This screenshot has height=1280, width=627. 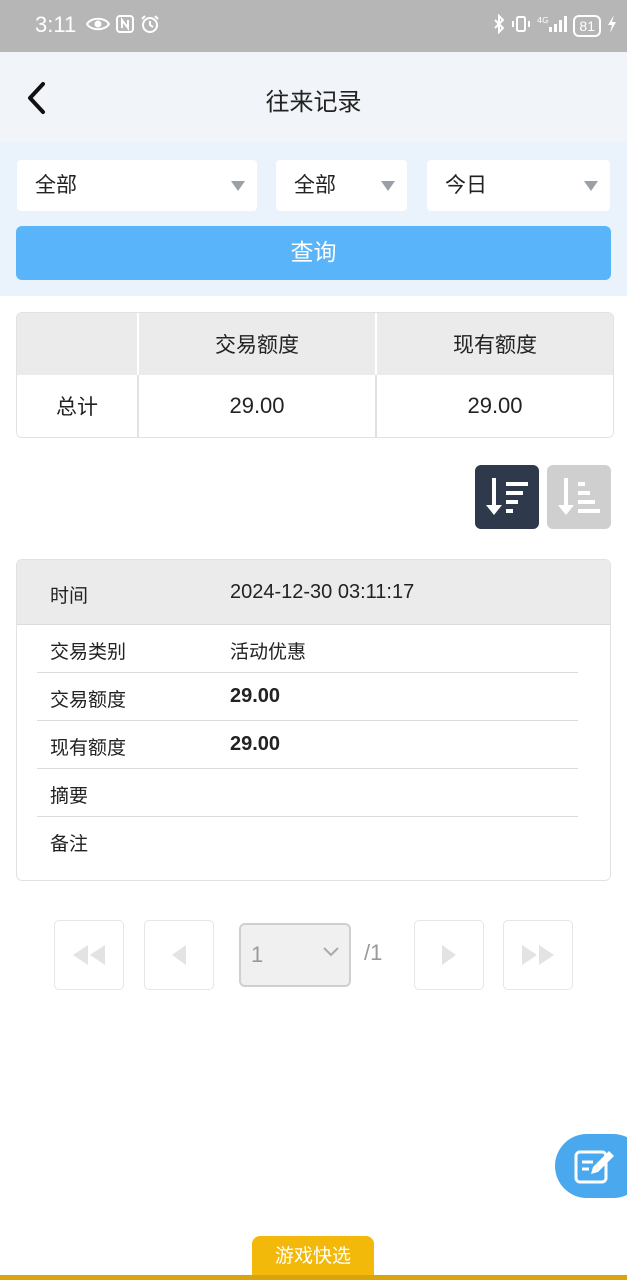 I want to click on eye-icon, so click(x=98, y=26).